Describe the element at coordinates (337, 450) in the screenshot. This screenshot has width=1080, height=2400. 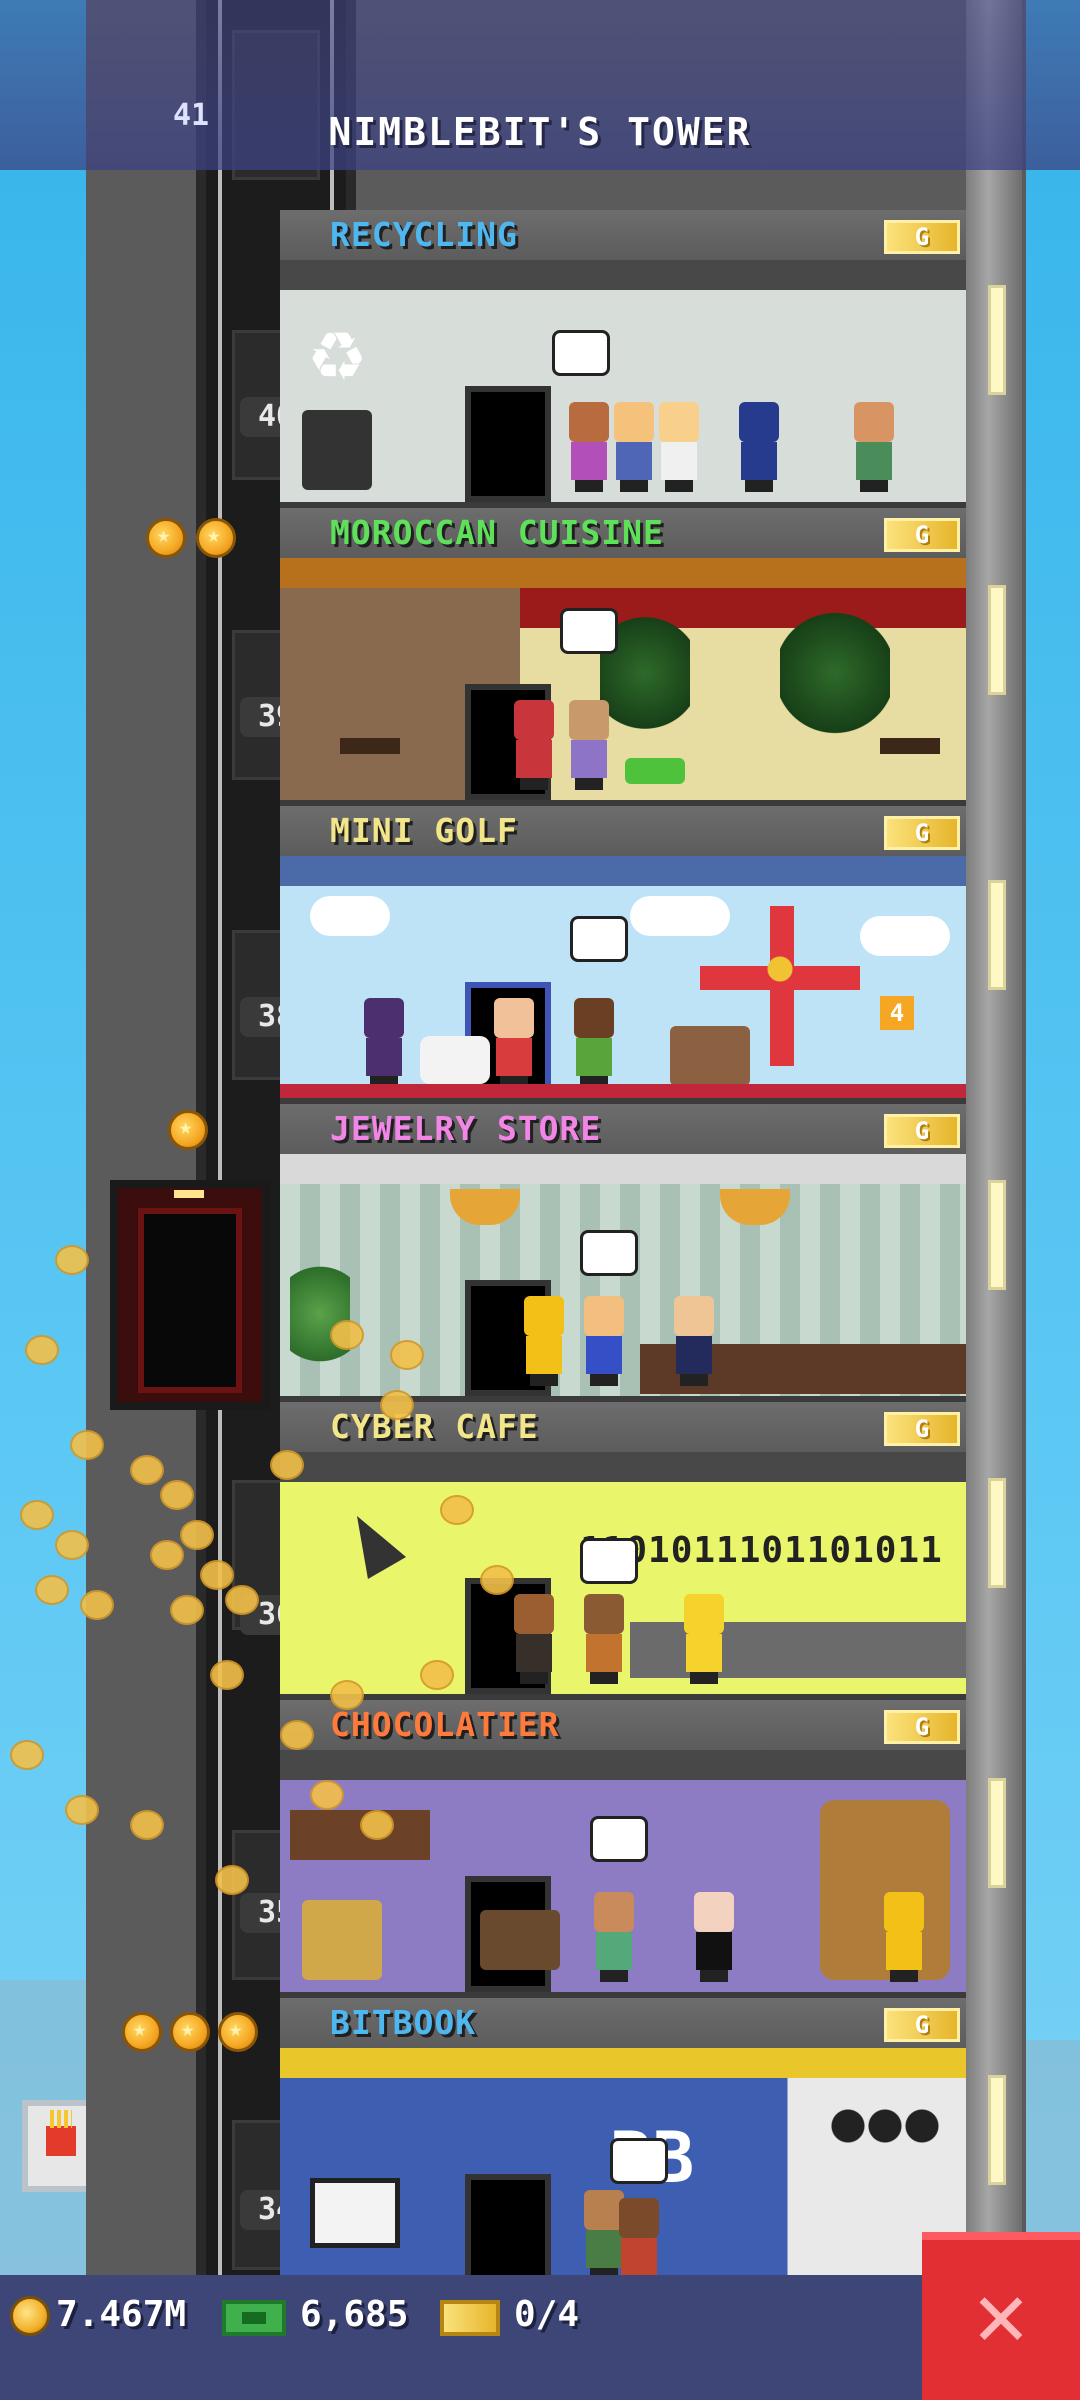
I see `trash-bin` at that location.